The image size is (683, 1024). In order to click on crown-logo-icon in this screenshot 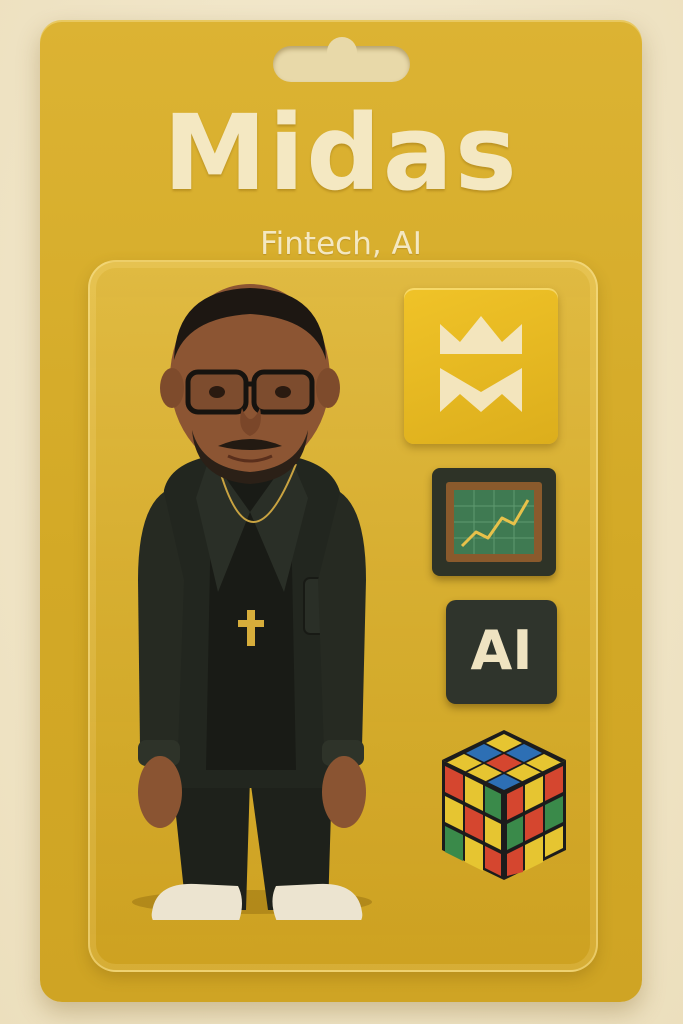, I will do `click(481, 364)`.